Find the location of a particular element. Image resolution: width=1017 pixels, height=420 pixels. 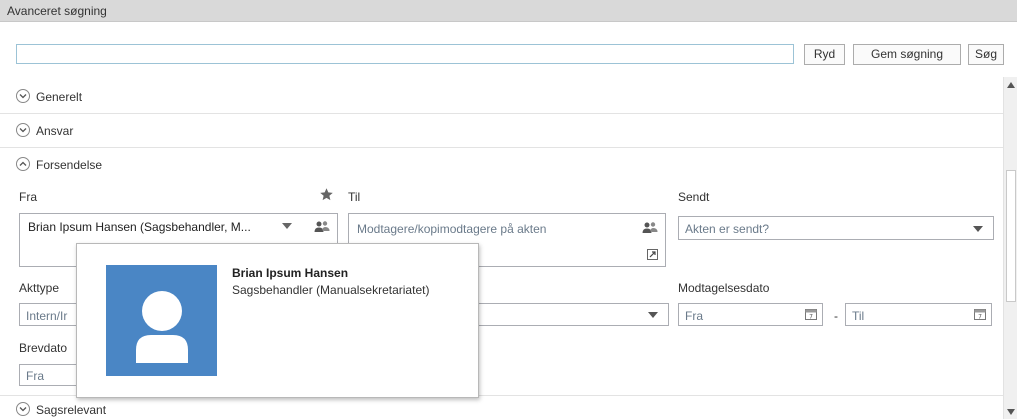

modtagelsesdato-from-placeholder: Fra is located at coordinates (694, 316).